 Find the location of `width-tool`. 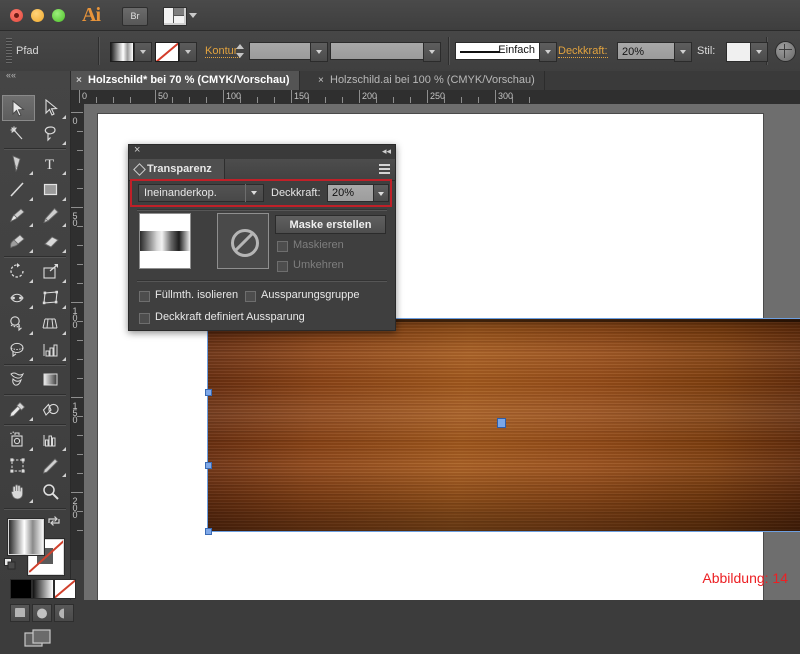

width-tool is located at coordinates (18, 298).